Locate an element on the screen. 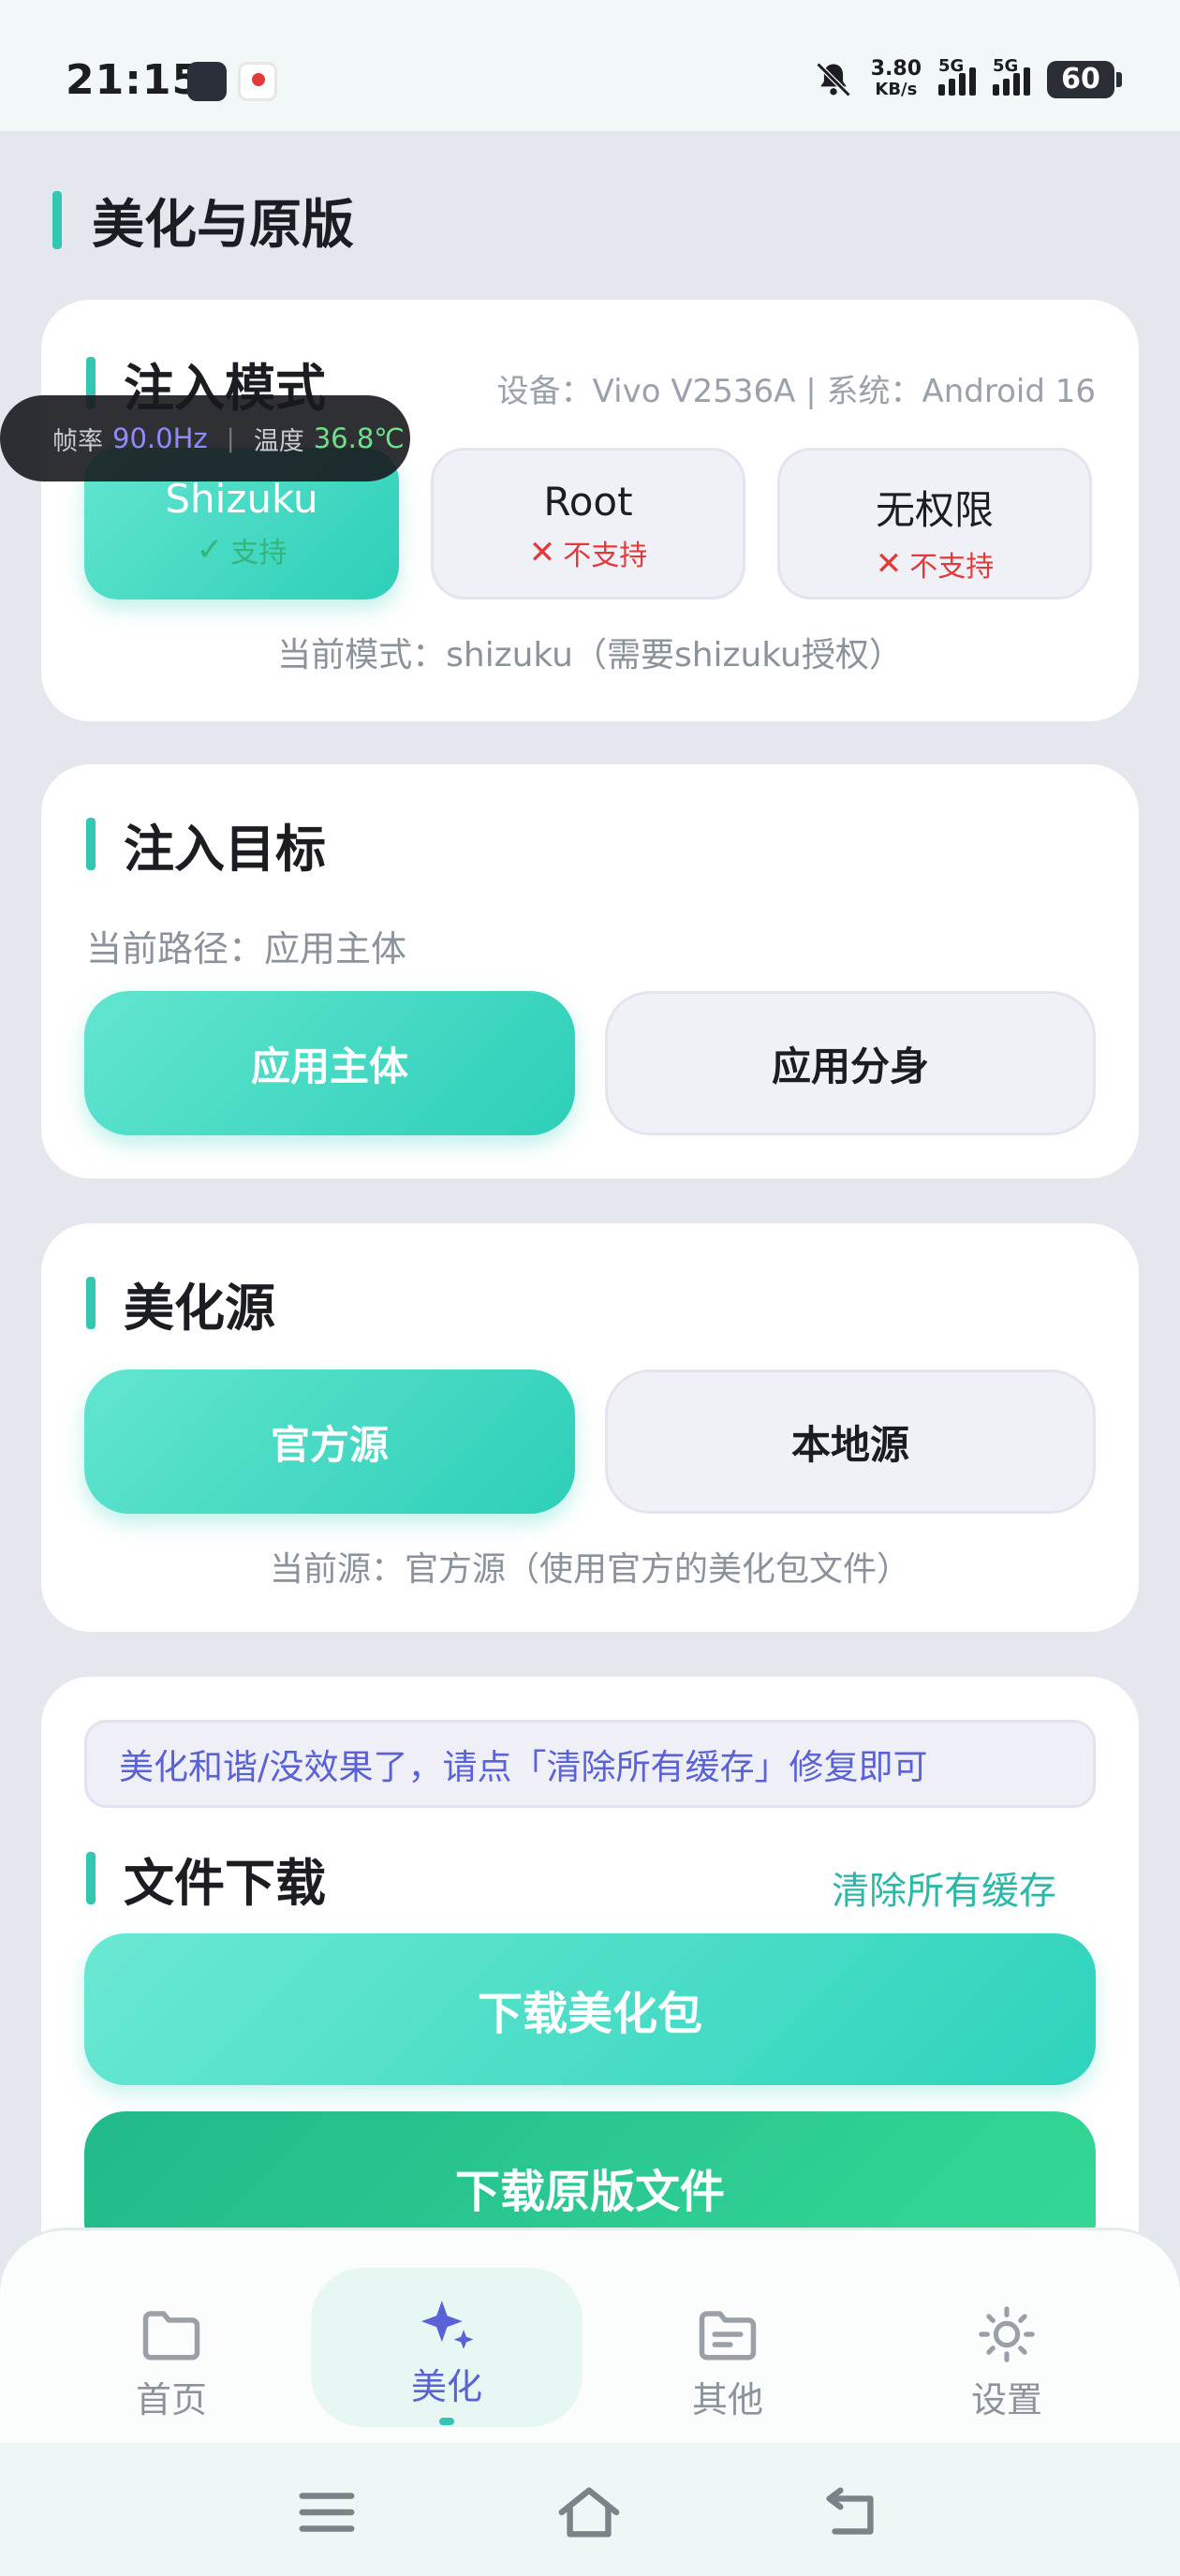  menu-icon is located at coordinates (327, 2512).